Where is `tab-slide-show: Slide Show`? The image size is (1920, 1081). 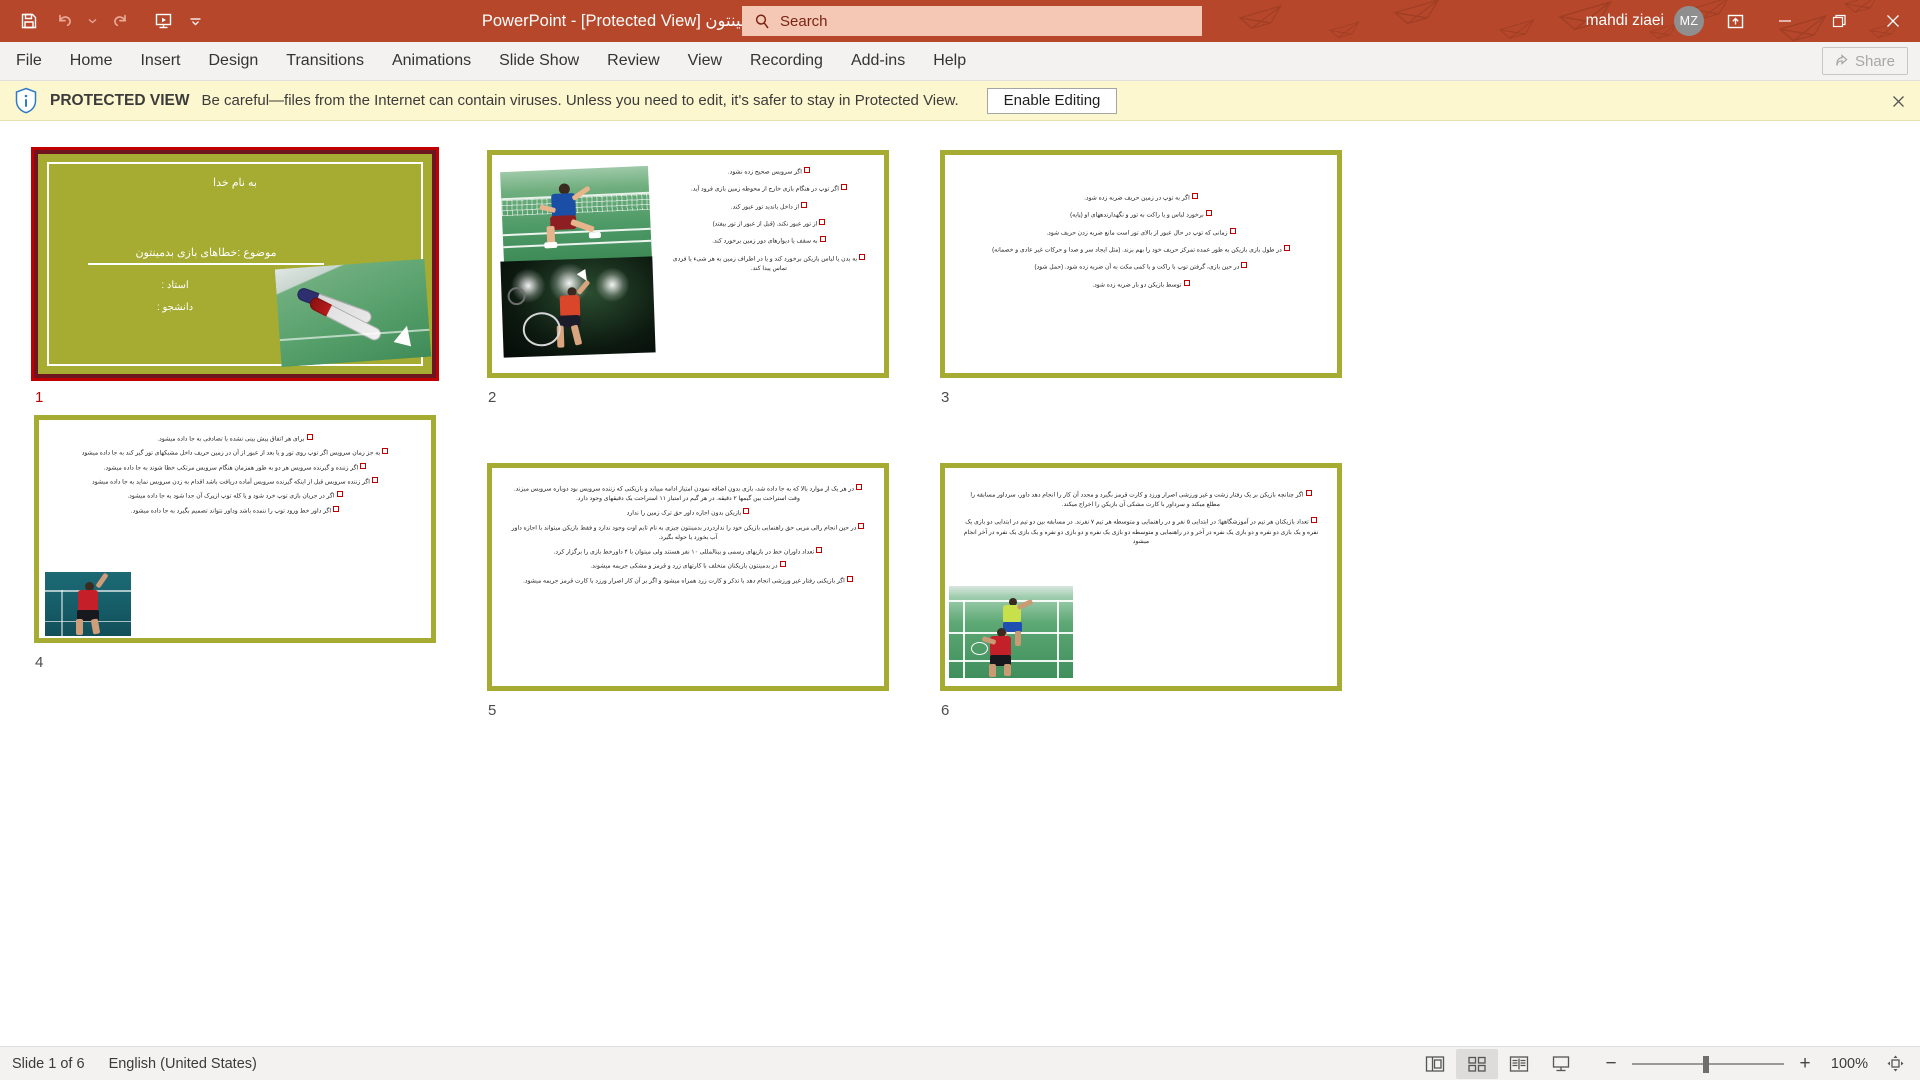 tab-slide-show: Slide Show is located at coordinates (539, 61).